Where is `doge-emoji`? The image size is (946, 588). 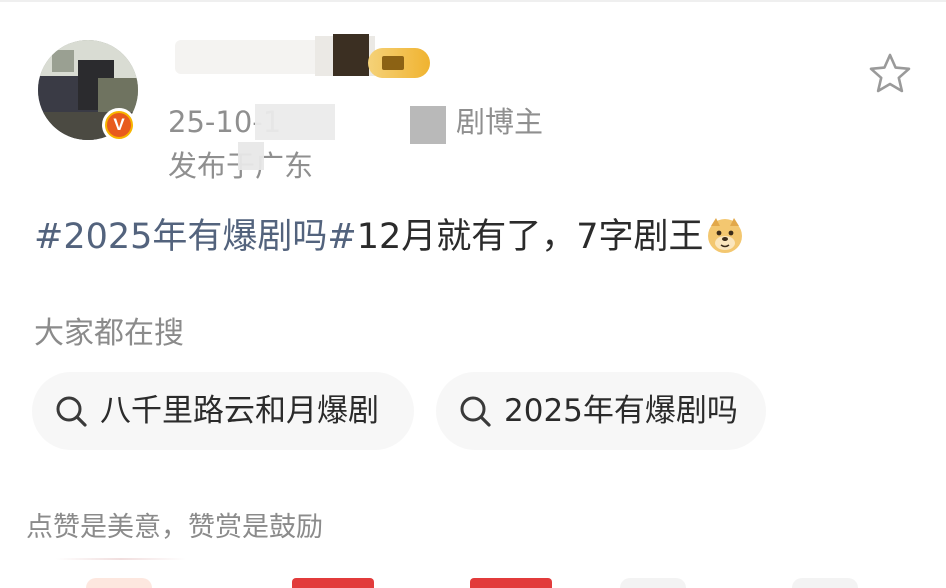
doge-emoji is located at coordinates (724, 235).